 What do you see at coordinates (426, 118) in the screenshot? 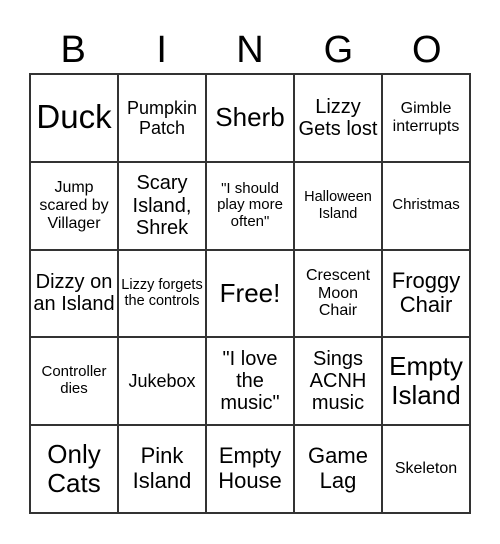
I see `bingo-cell: Gimble interrupts` at bounding box center [426, 118].